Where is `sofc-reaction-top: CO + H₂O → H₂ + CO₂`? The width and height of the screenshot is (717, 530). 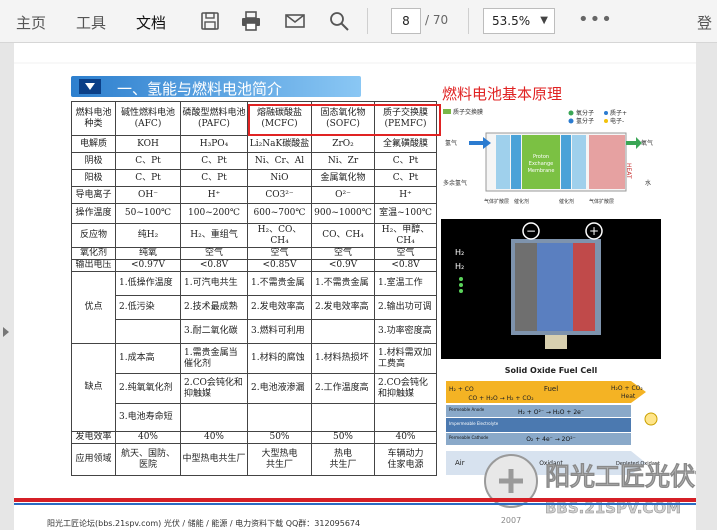 sofc-reaction-top: CO + H₂O → H₂ + CO₂ is located at coordinates (501, 398).